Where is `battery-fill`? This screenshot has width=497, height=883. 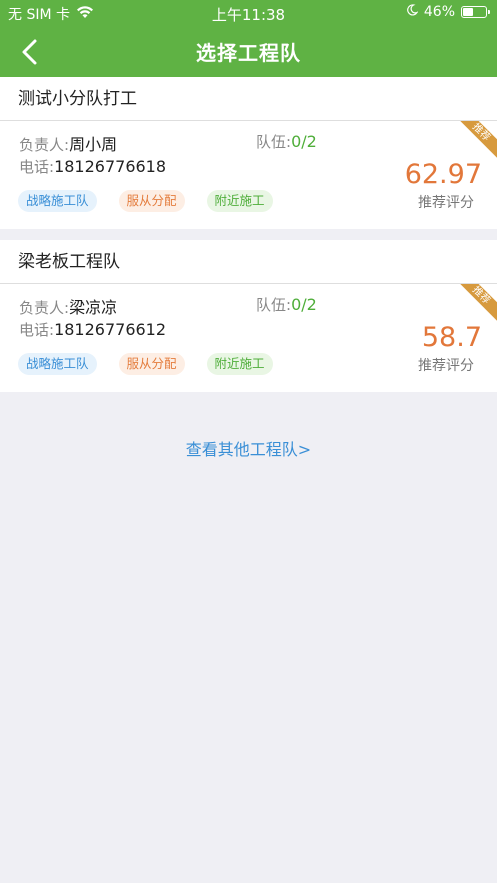 battery-fill is located at coordinates (468, 12).